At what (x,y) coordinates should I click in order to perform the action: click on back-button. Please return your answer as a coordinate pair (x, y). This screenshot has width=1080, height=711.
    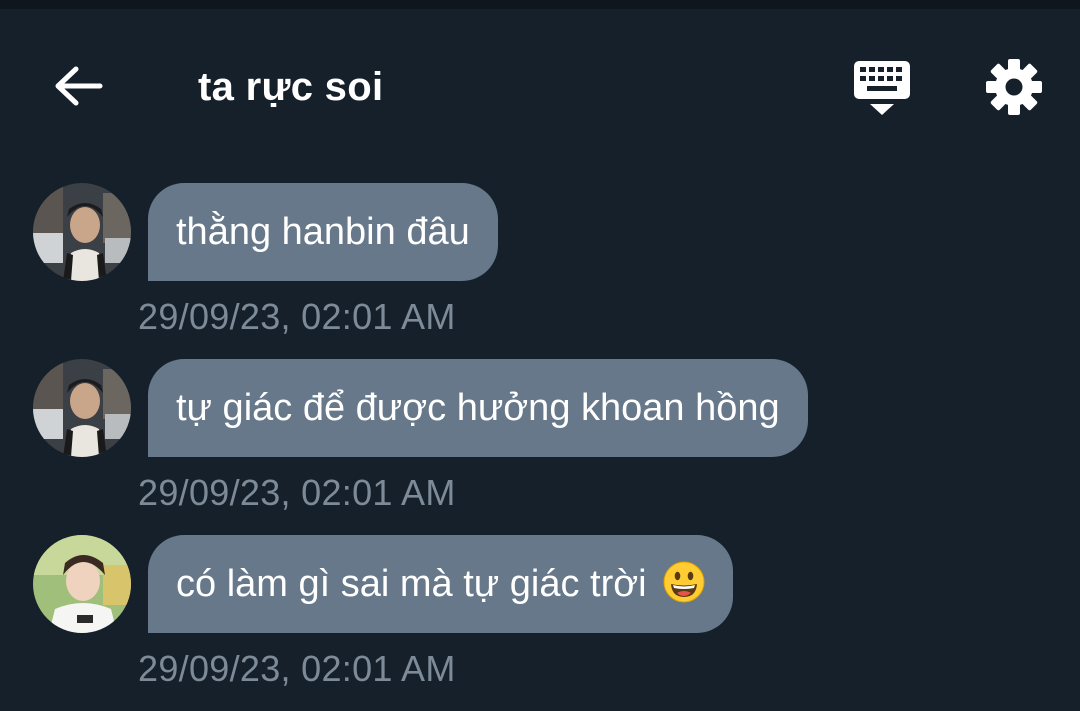
    Looking at the image, I should click on (78, 86).